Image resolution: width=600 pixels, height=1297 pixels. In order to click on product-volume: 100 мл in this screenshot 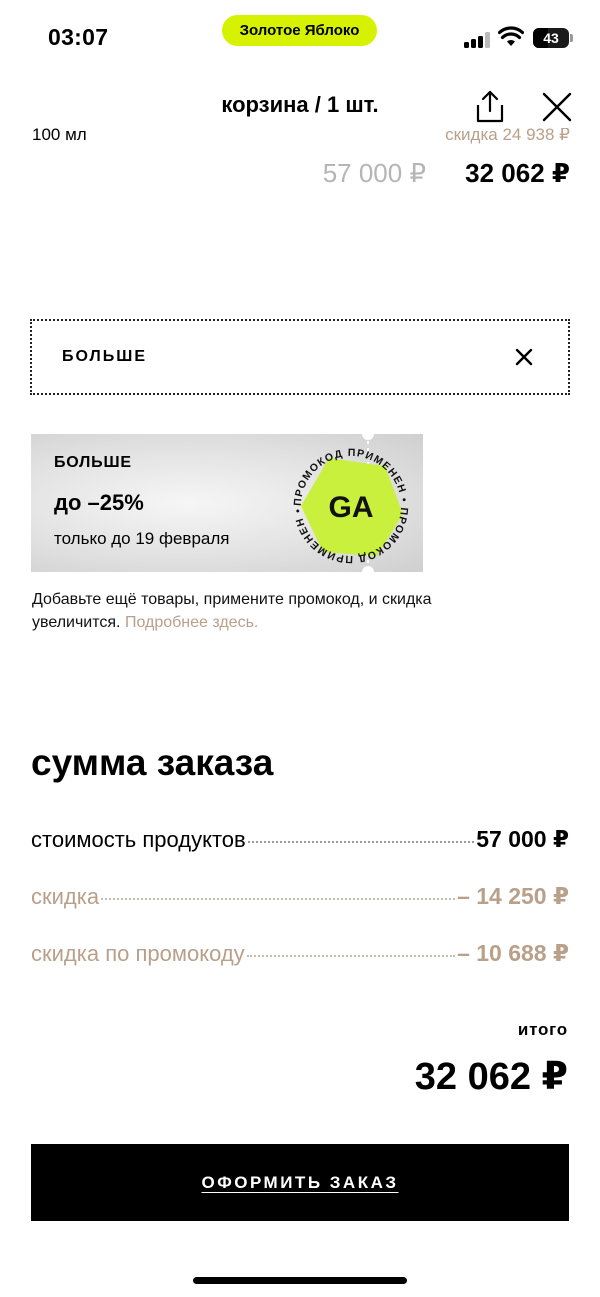, I will do `click(59, 136)`.